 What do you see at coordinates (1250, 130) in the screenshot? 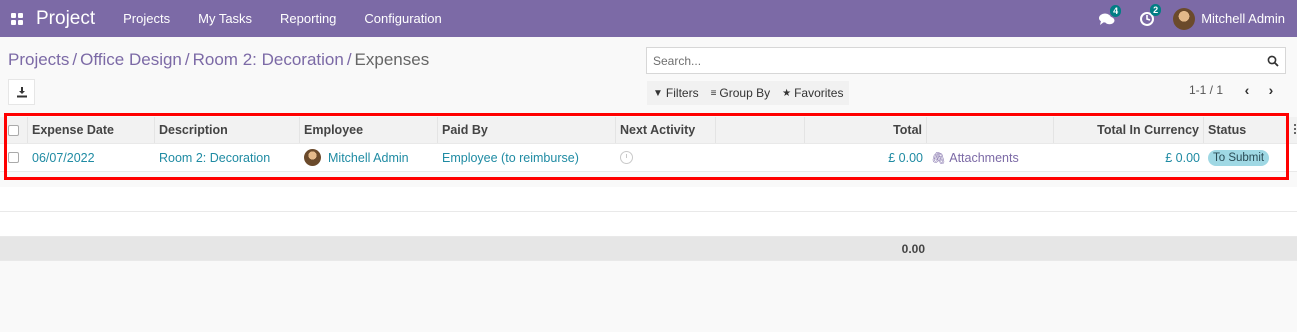
I see `header-status: Status` at bounding box center [1250, 130].